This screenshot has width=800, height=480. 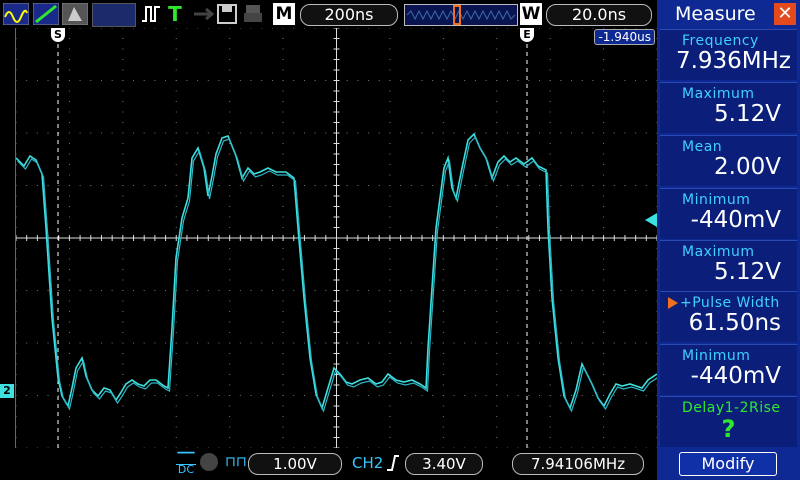 I want to click on measure-value: ?, so click(x=728, y=429).